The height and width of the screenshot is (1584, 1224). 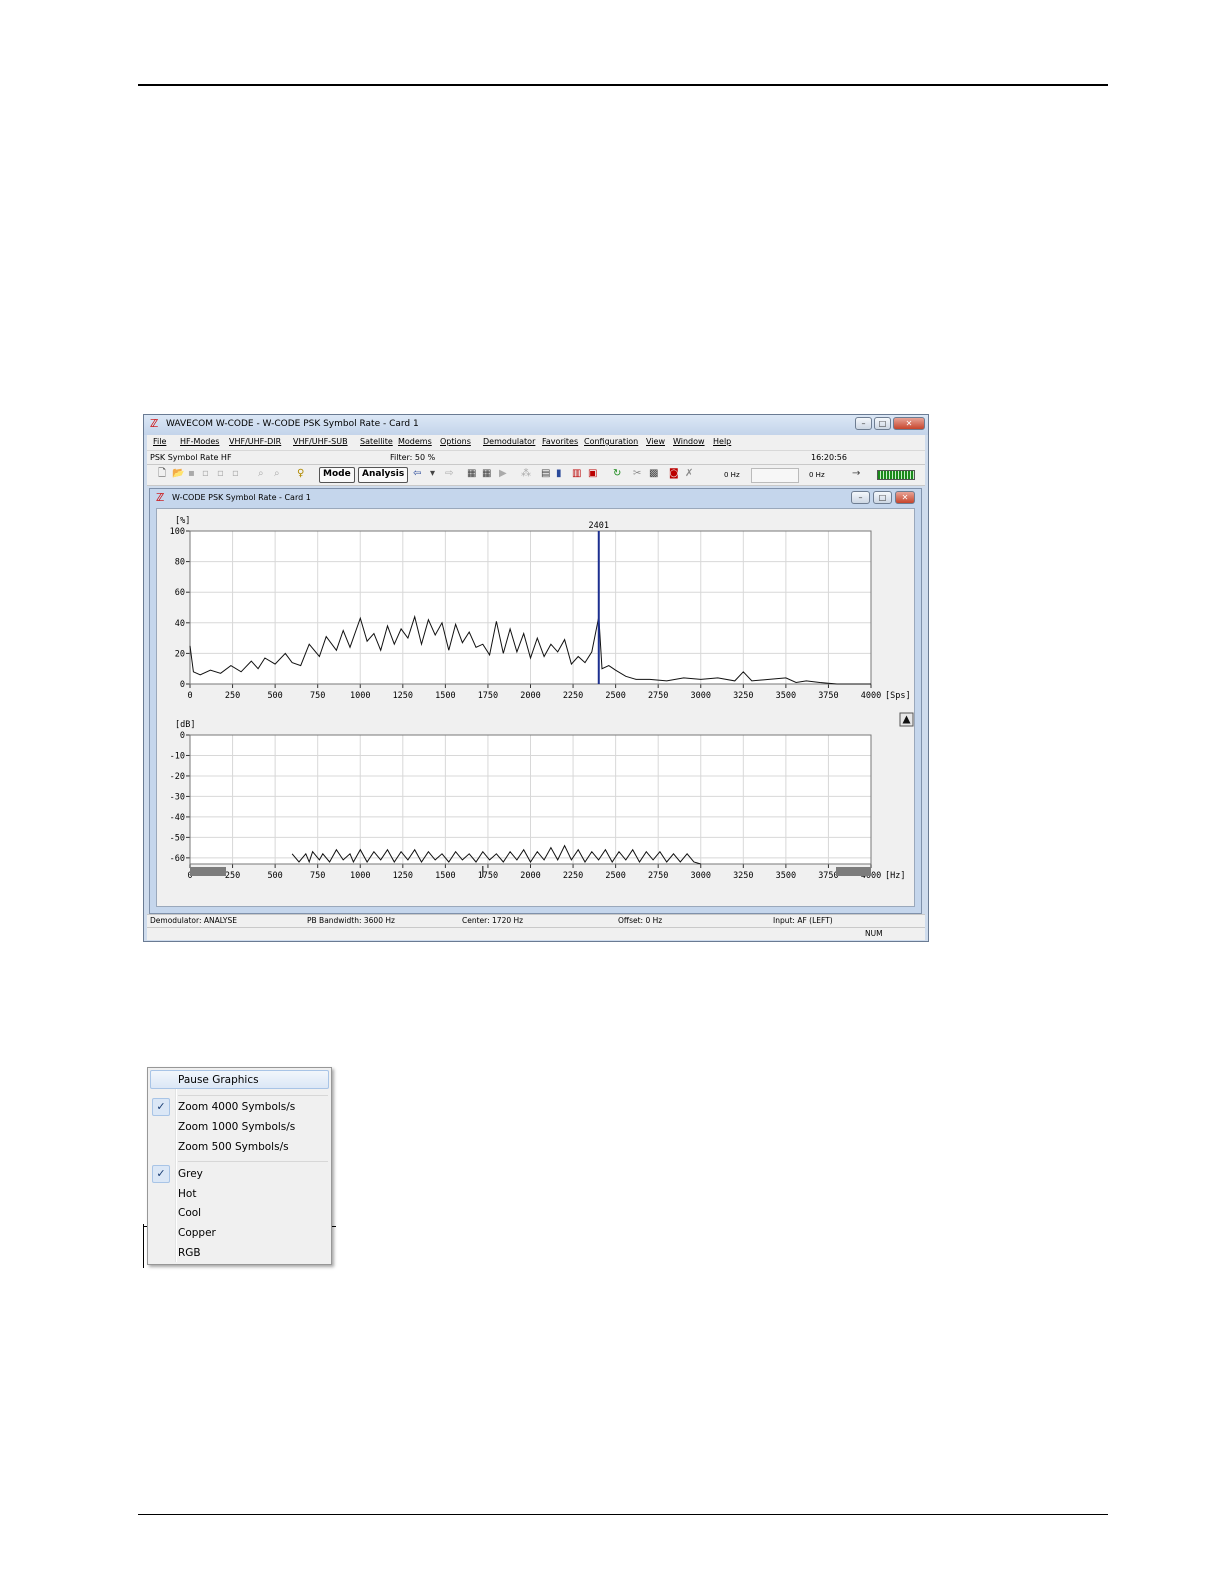 I want to click on menu-modems: Modems, so click(x=415, y=441).